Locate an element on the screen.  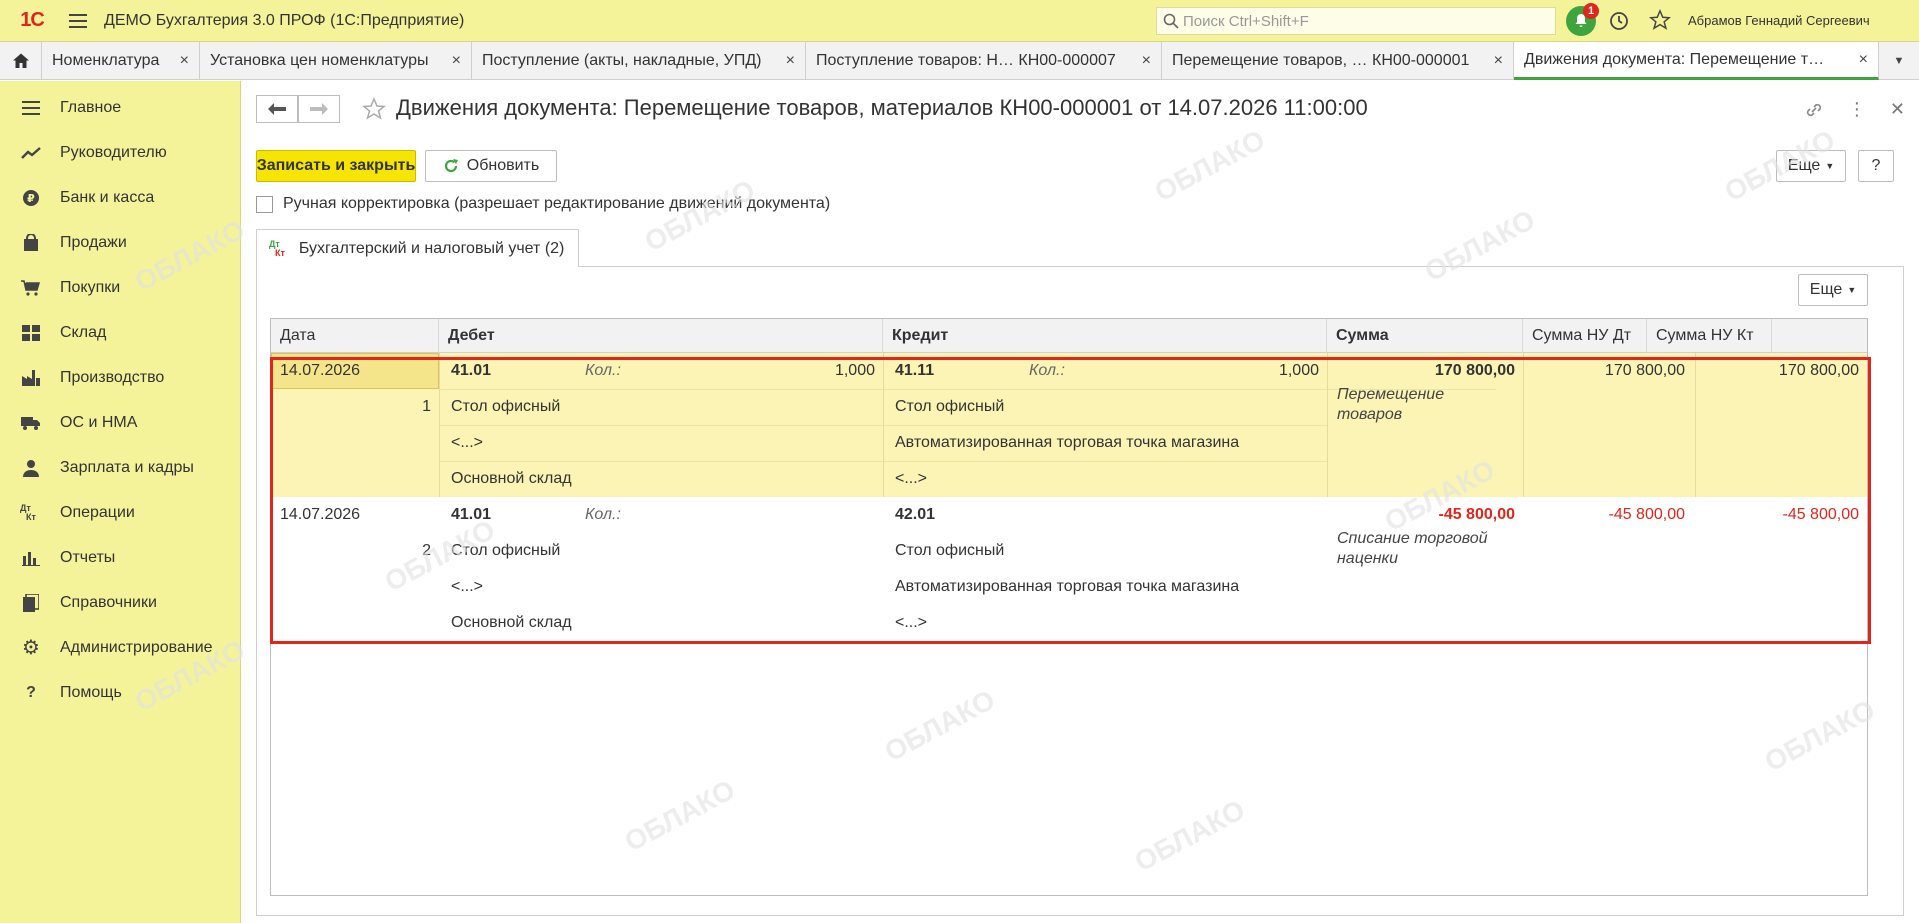
more-vertical-icon: ⋮ is located at coordinates (1857, 109).